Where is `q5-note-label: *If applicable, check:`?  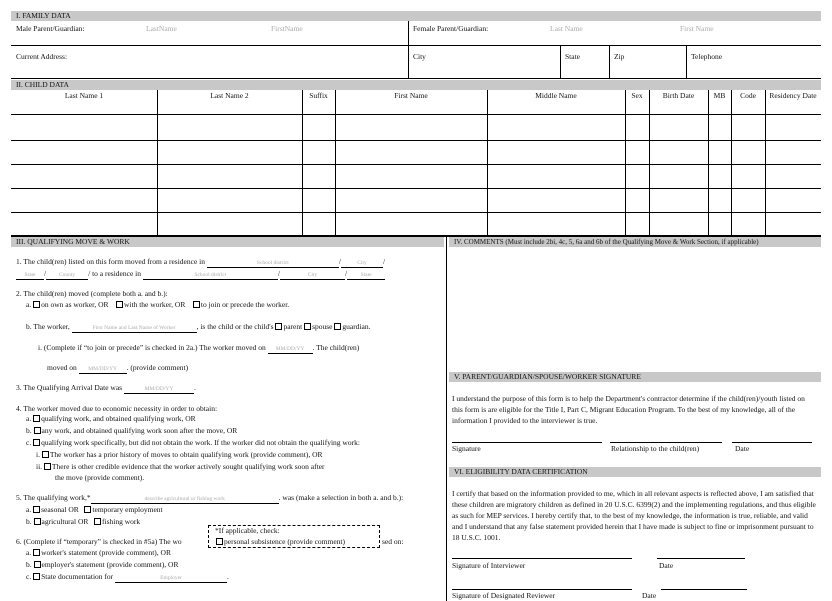 q5-note-label: *If applicable, check: is located at coordinates (247, 530).